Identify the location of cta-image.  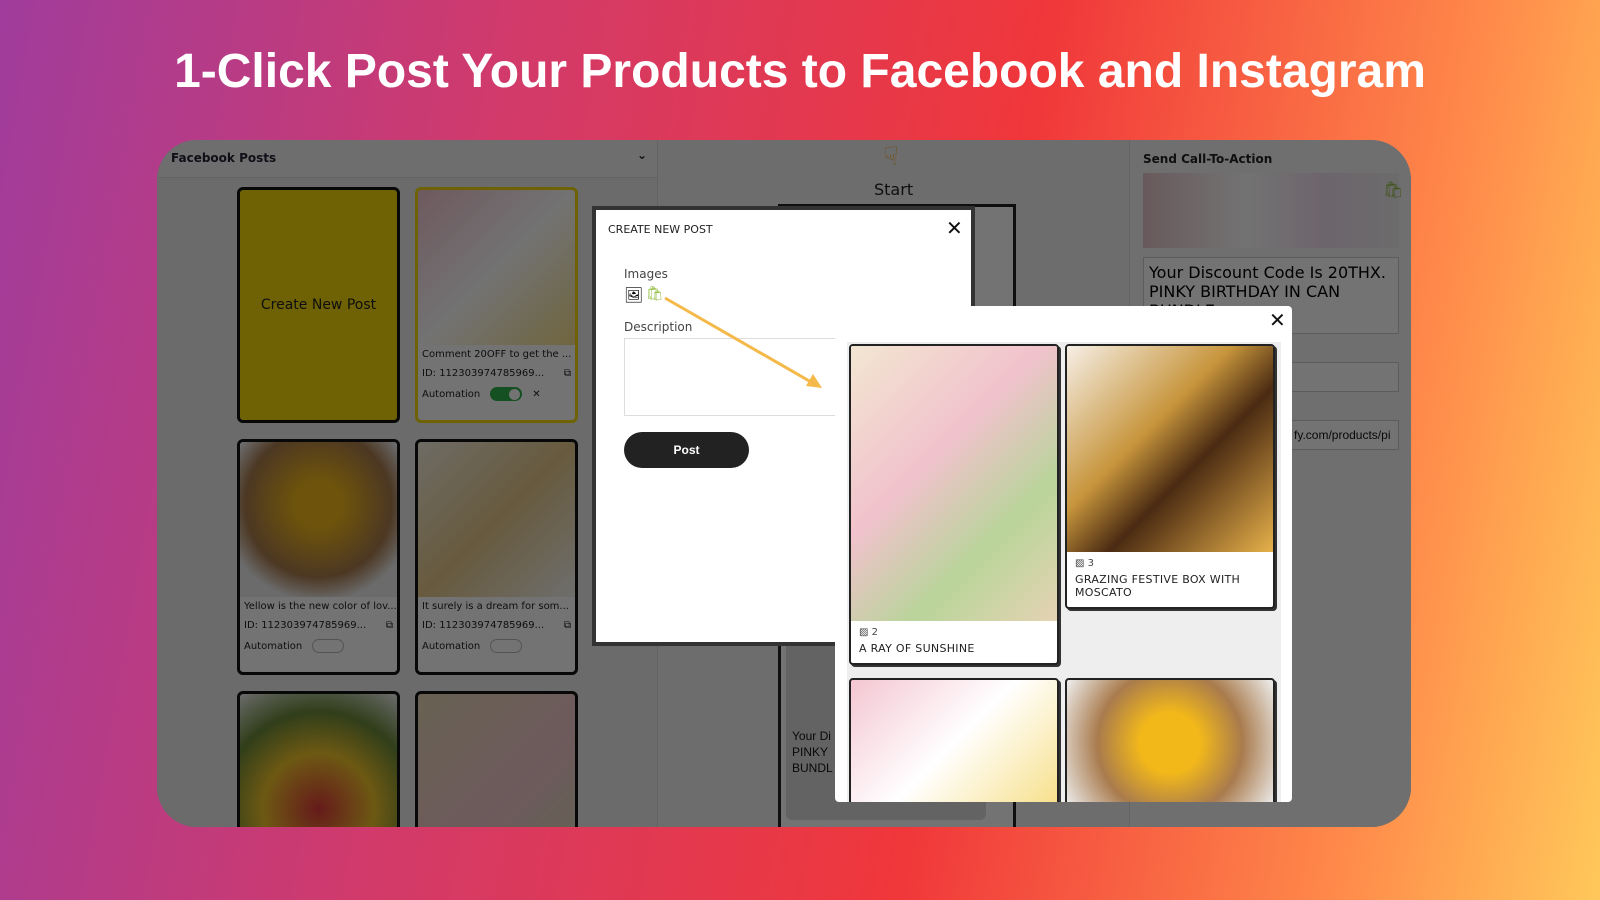
(1271, 210).